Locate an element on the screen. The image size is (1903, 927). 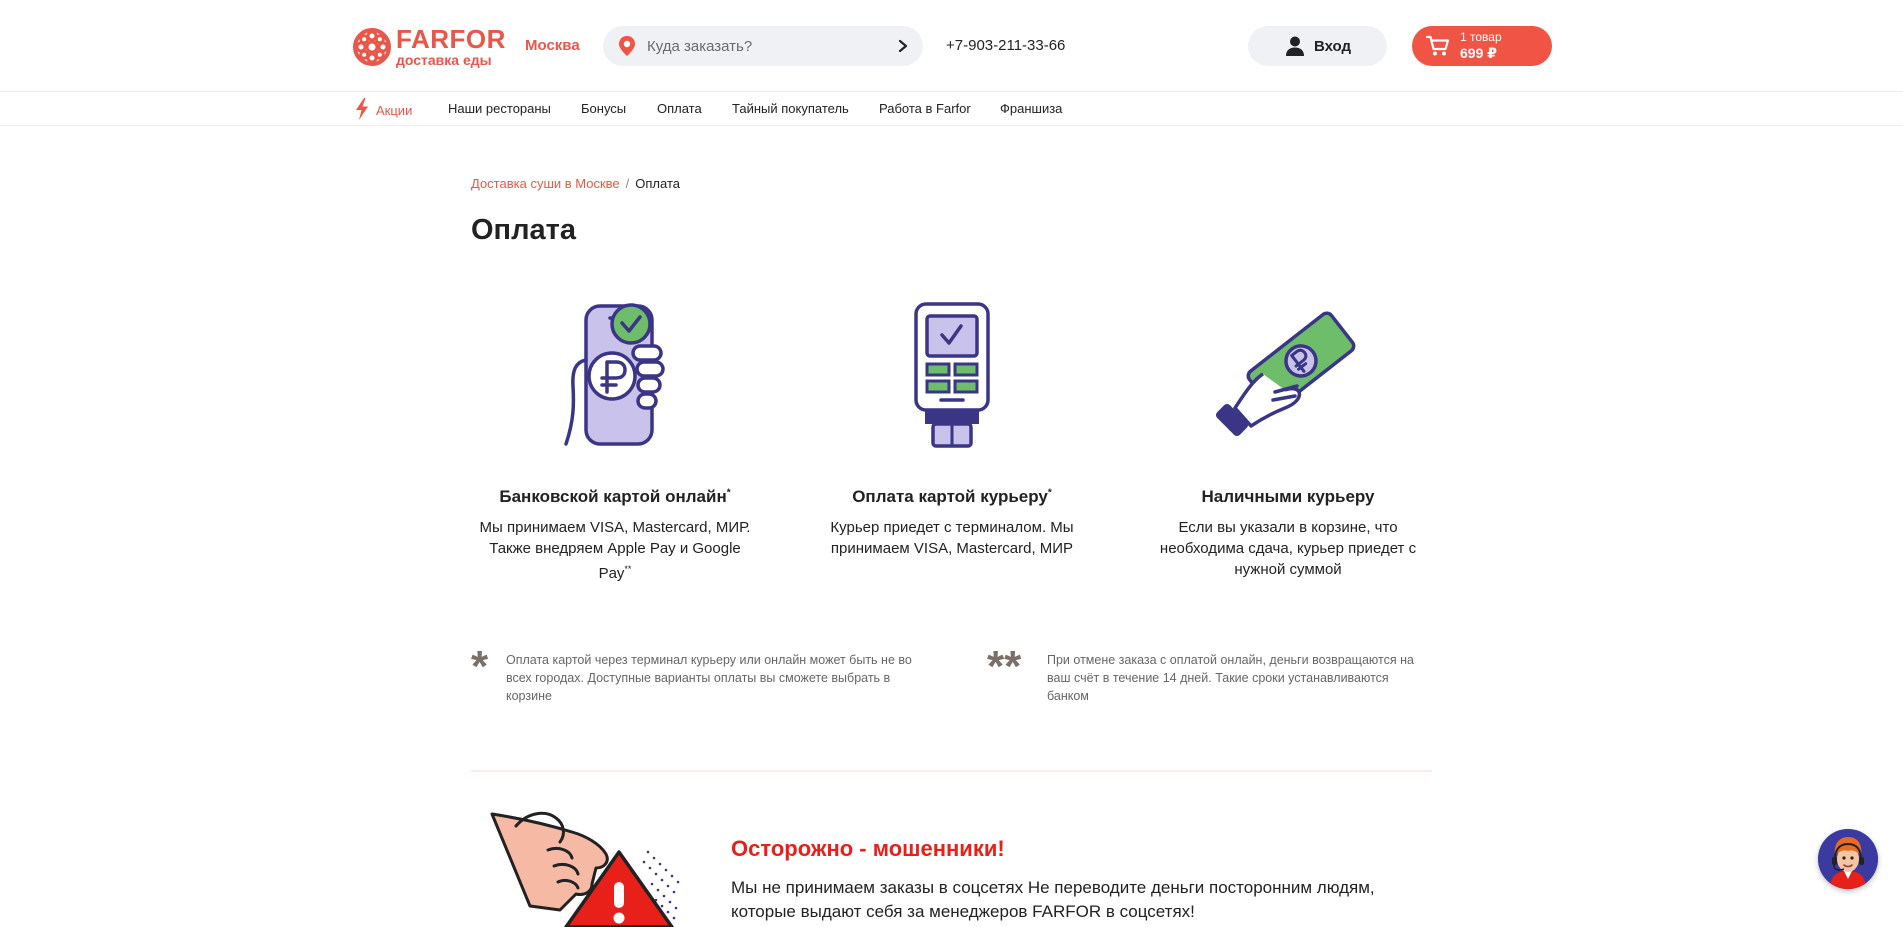
cart-sum: 699 ₽ is located at coordinates (1478, 52).